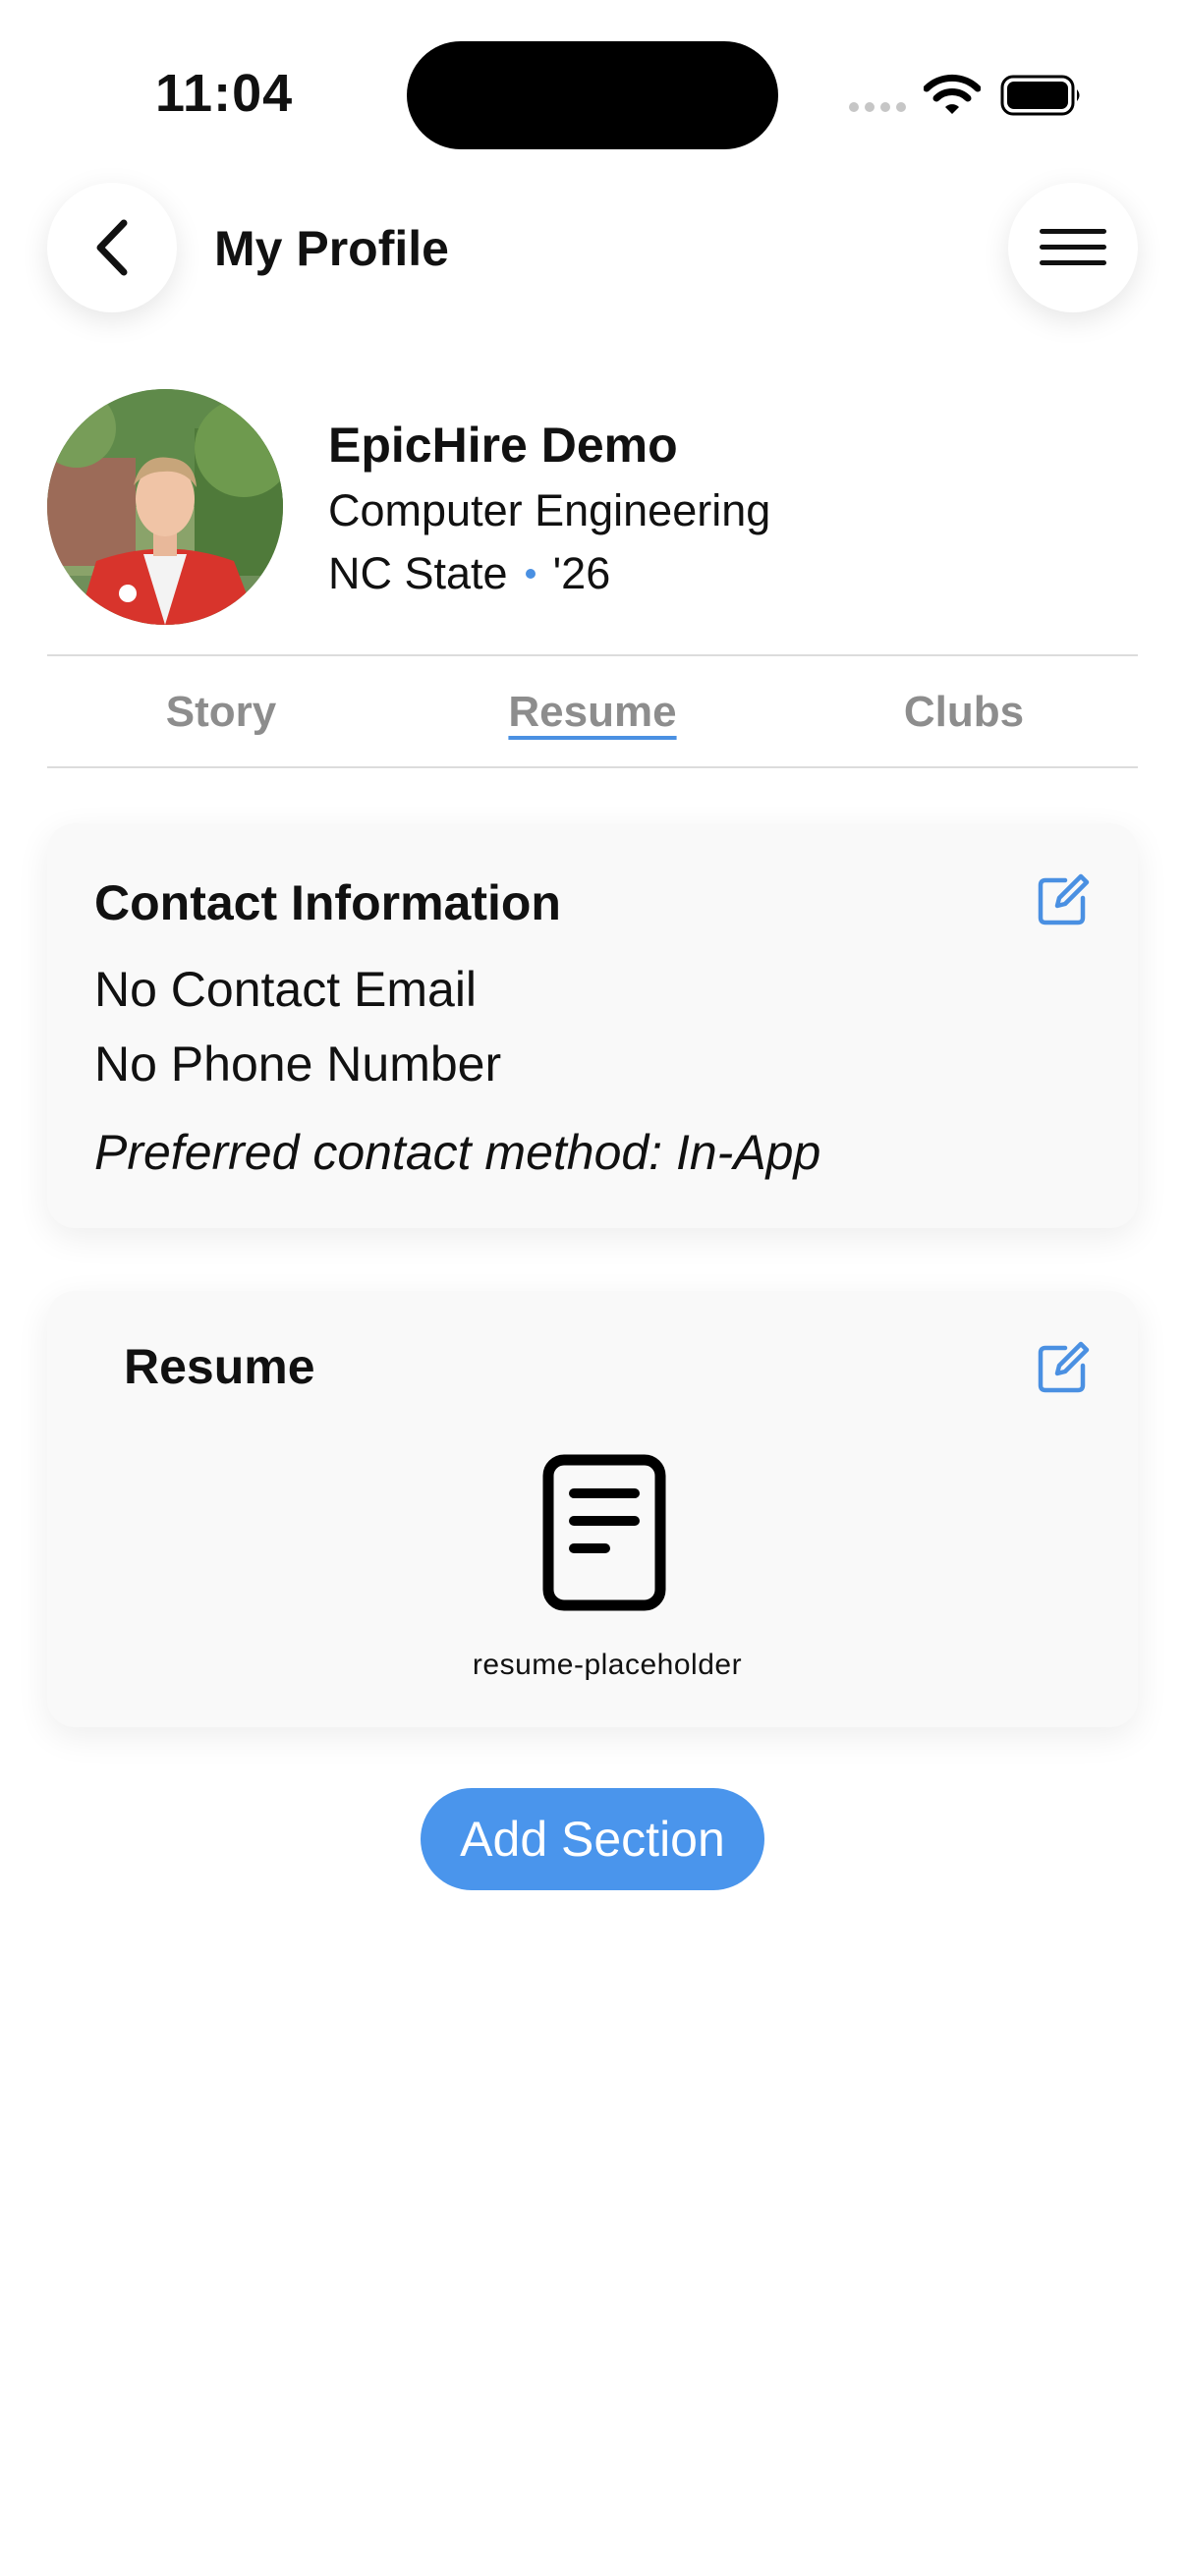 The image size is (1185, 2576). What do you see at coordinates (286, 989) in the screenshot?
I see `contact-email: No Contact Email` at bounding box center [286, 989].